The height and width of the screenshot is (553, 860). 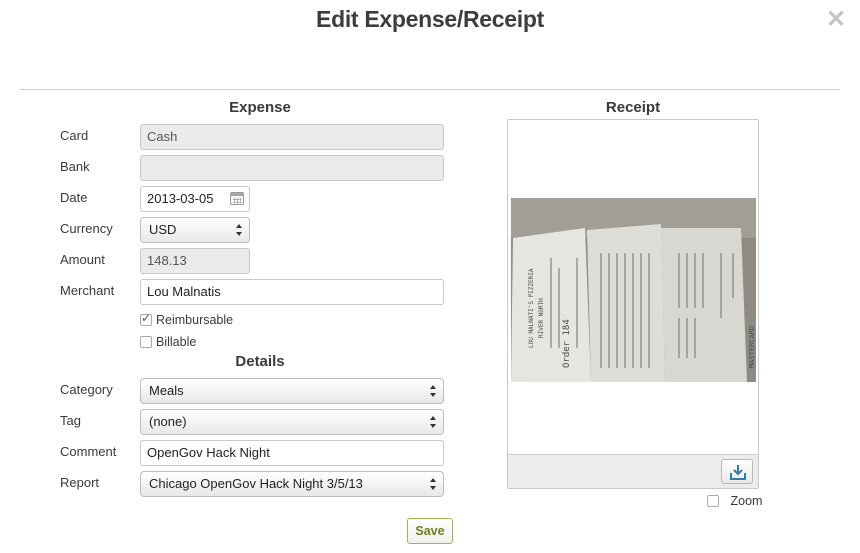 What do you see at coordinates (260, 107) in the screenshot?
I see `expense-heading: Expense` at bounding box center [260, 107].